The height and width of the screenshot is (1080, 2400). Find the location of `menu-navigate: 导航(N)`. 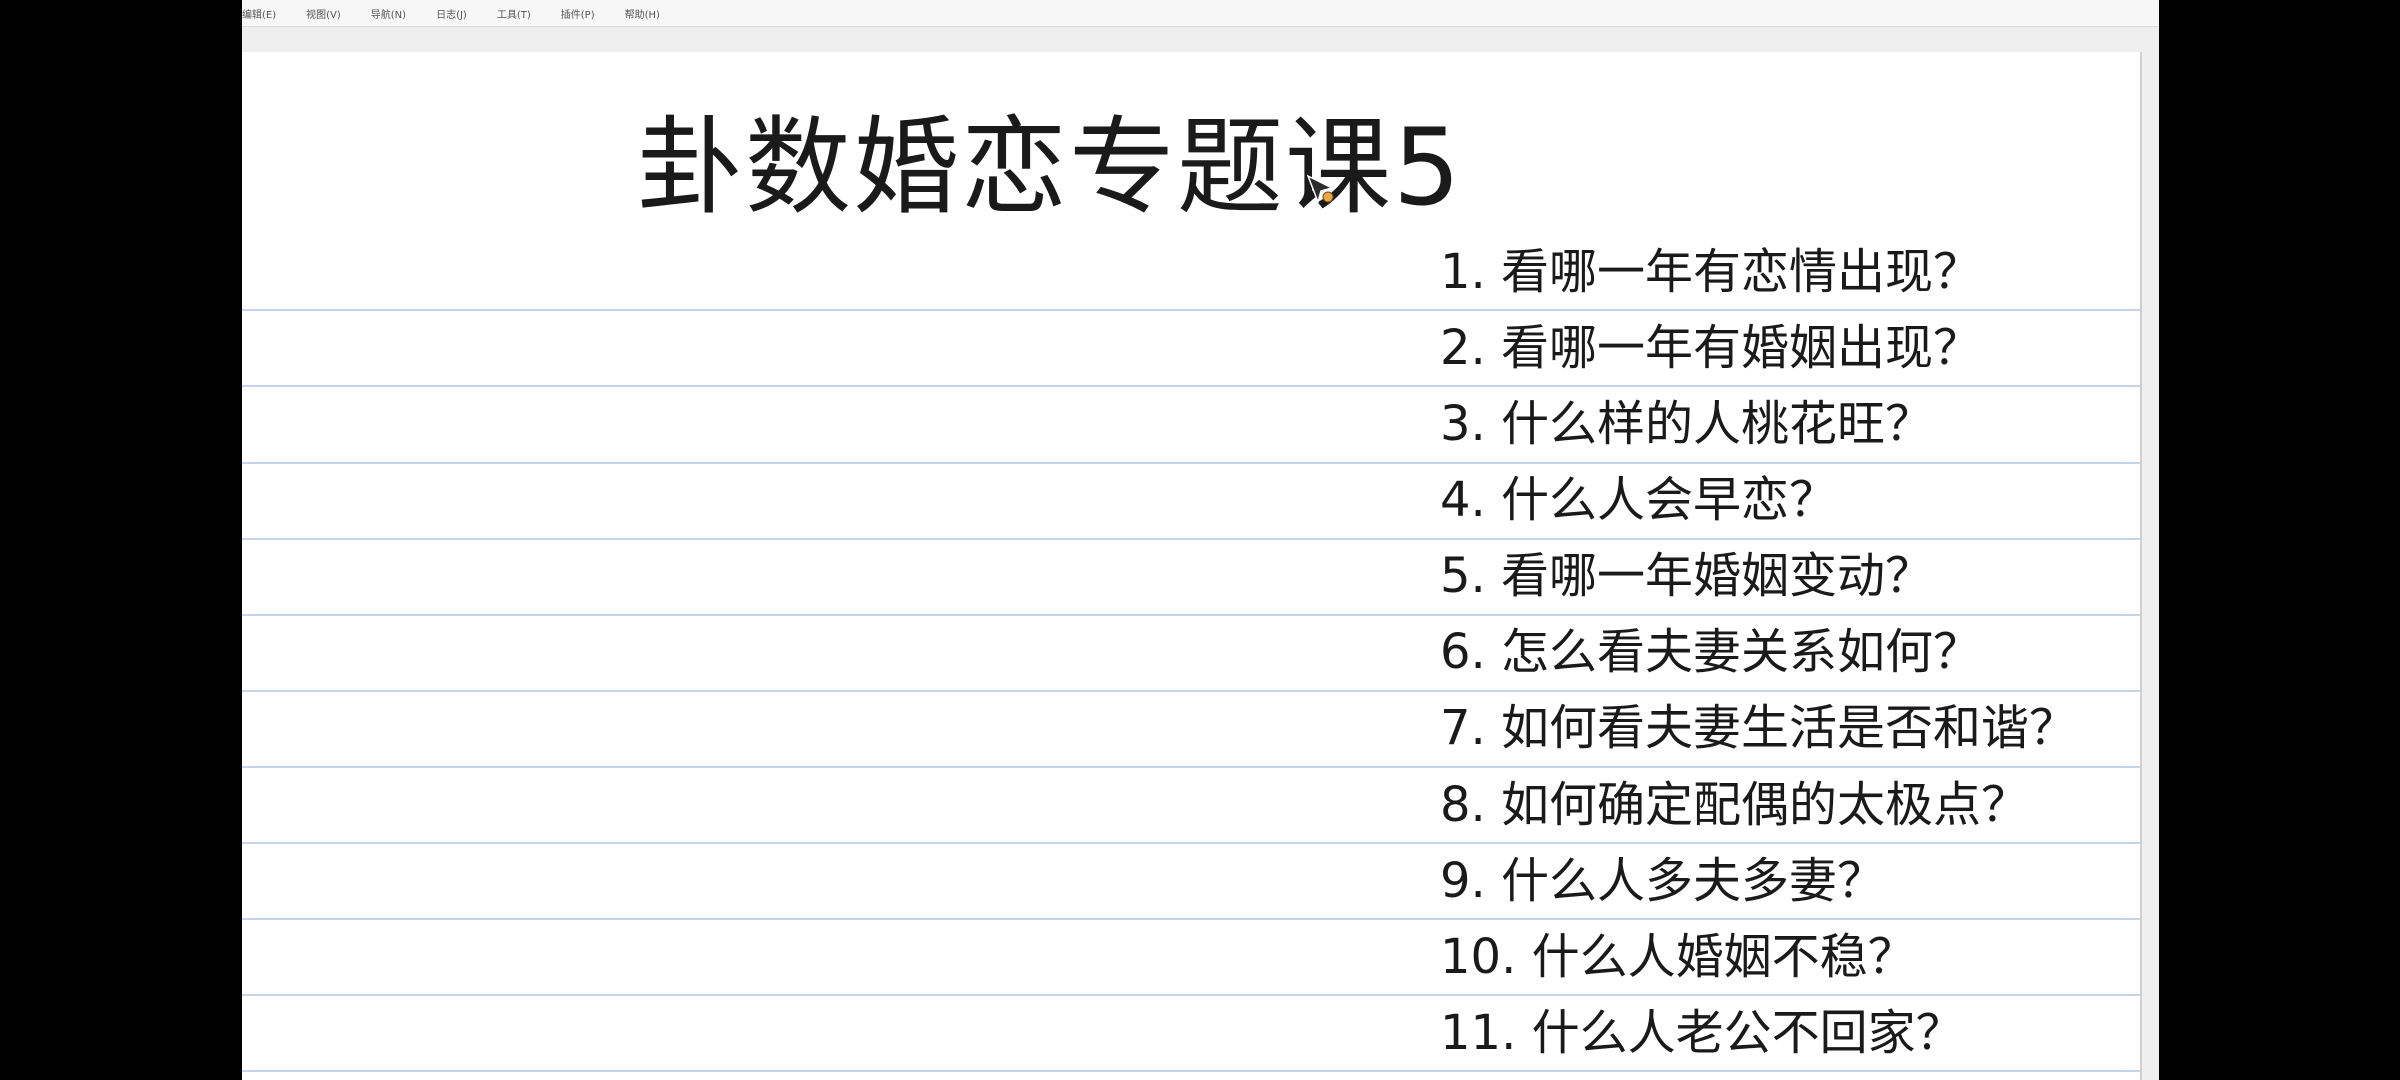

menu-navigate: 导航(N) is located at coordinates (388, 13).